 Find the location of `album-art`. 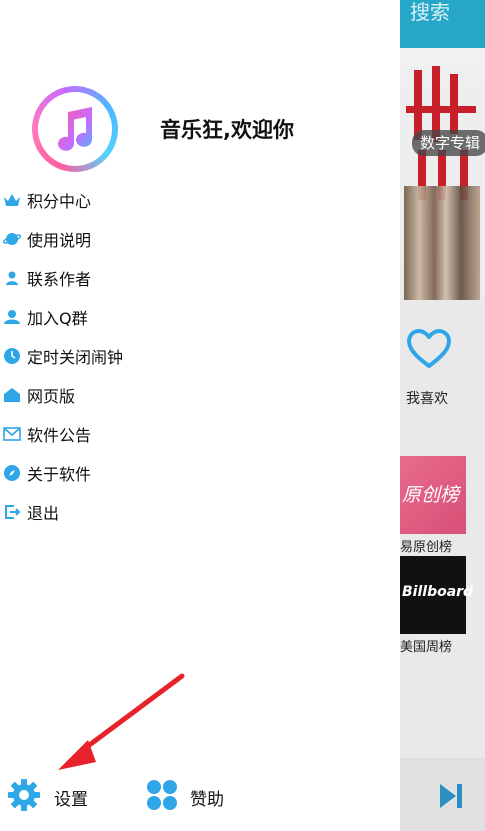

album-art is located at coordinates (442, 183).